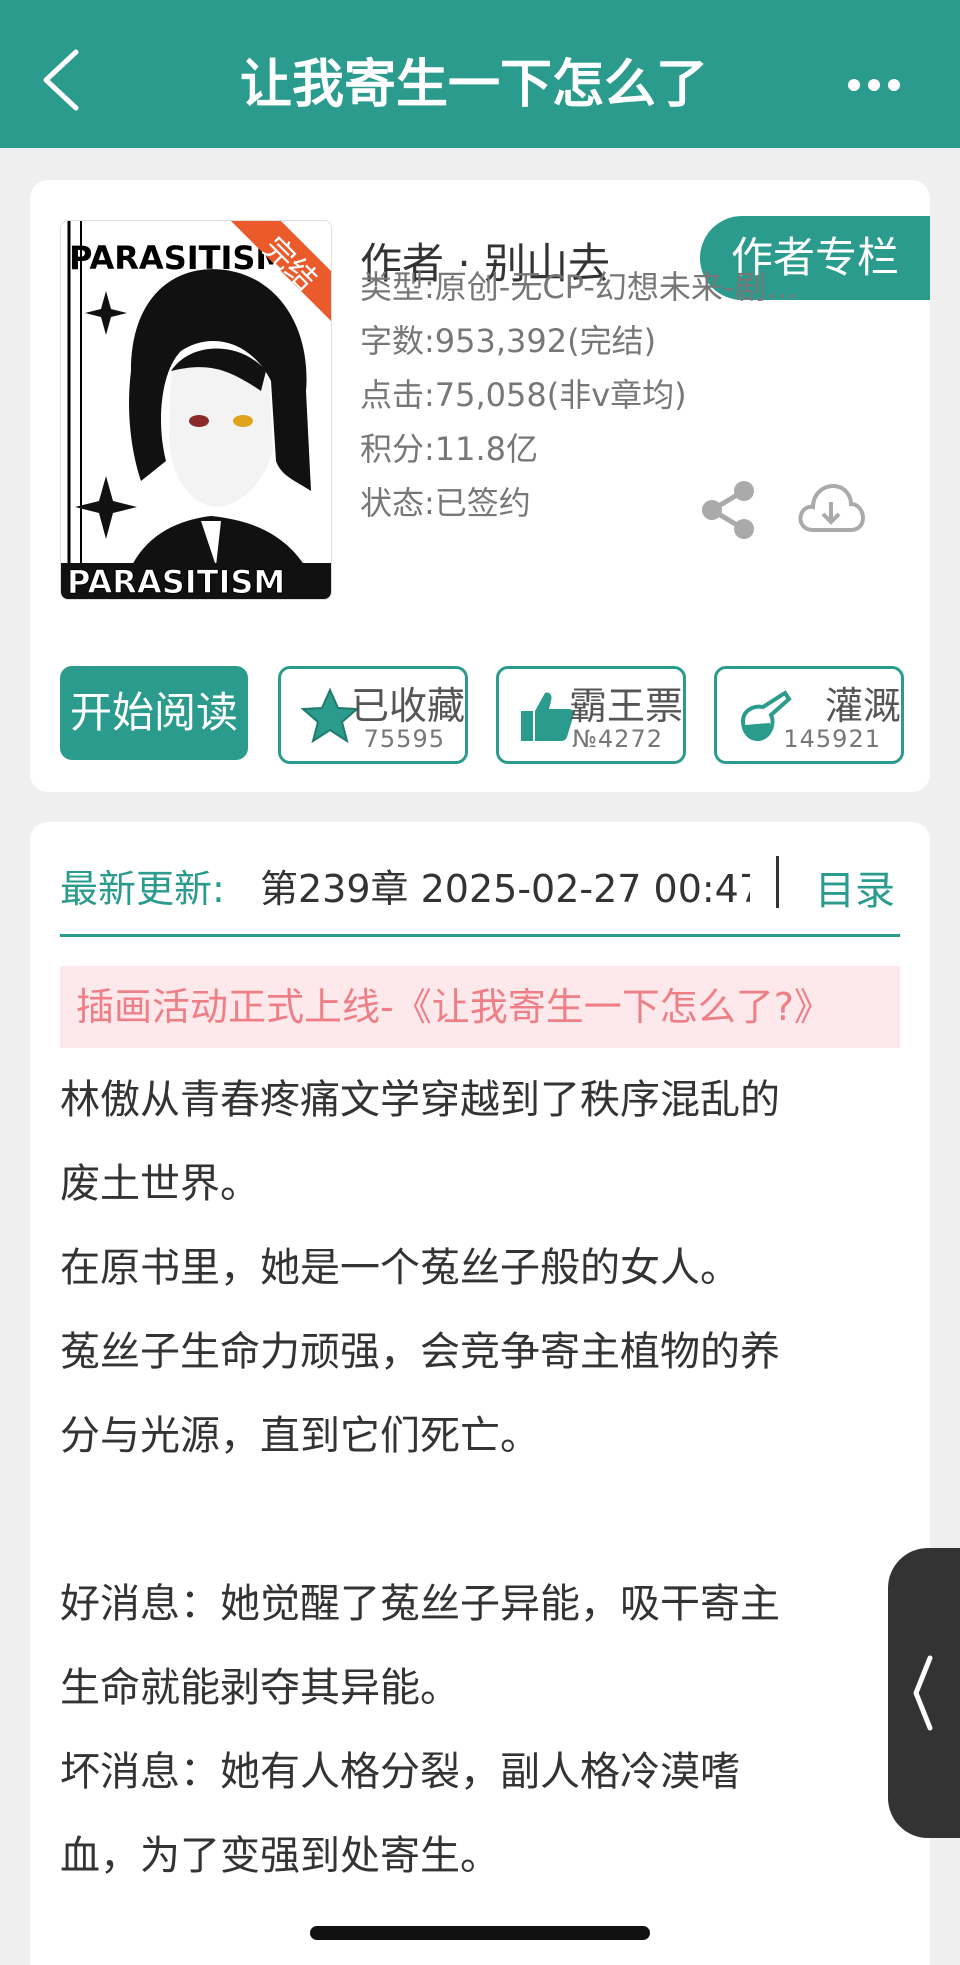  I want to click on synopsis-line: 生命就能剥夺其异能。, so click(260, 1688).